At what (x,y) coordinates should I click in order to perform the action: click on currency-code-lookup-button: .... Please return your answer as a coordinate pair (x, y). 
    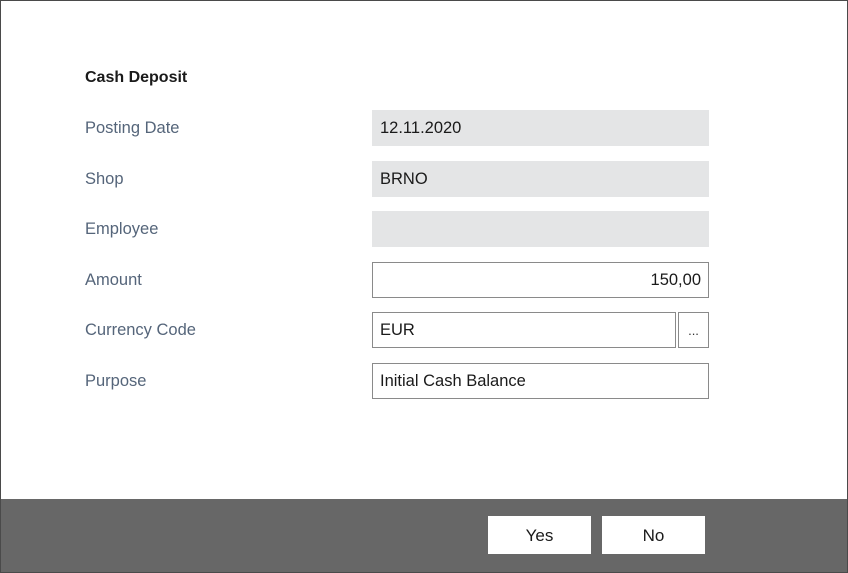
    Looking at the image, I should click on (693, 330).